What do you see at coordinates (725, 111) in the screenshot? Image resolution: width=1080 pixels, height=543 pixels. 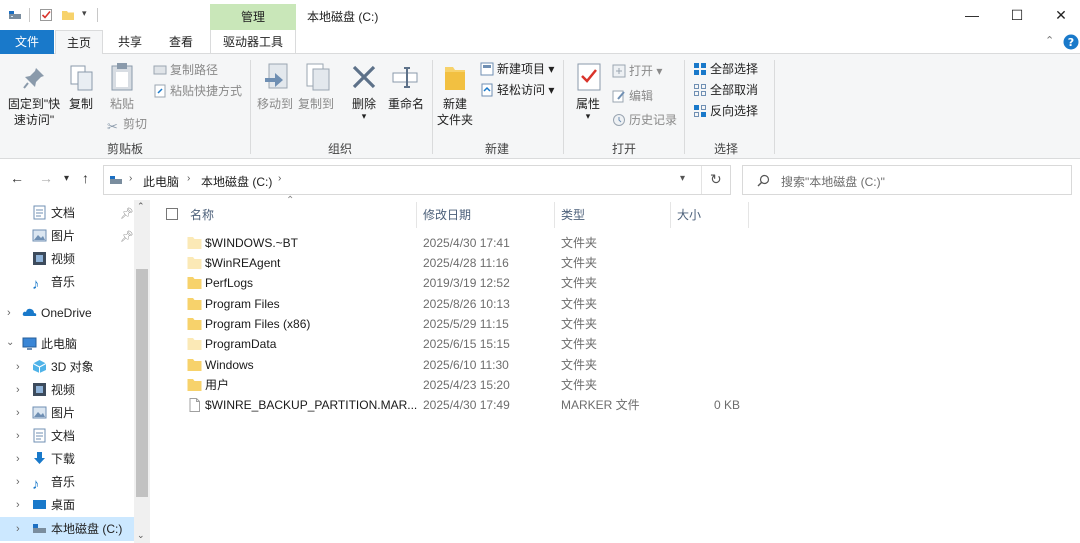 I see `invert-selection-button: 反向选择` at bounding box center [725, 111].